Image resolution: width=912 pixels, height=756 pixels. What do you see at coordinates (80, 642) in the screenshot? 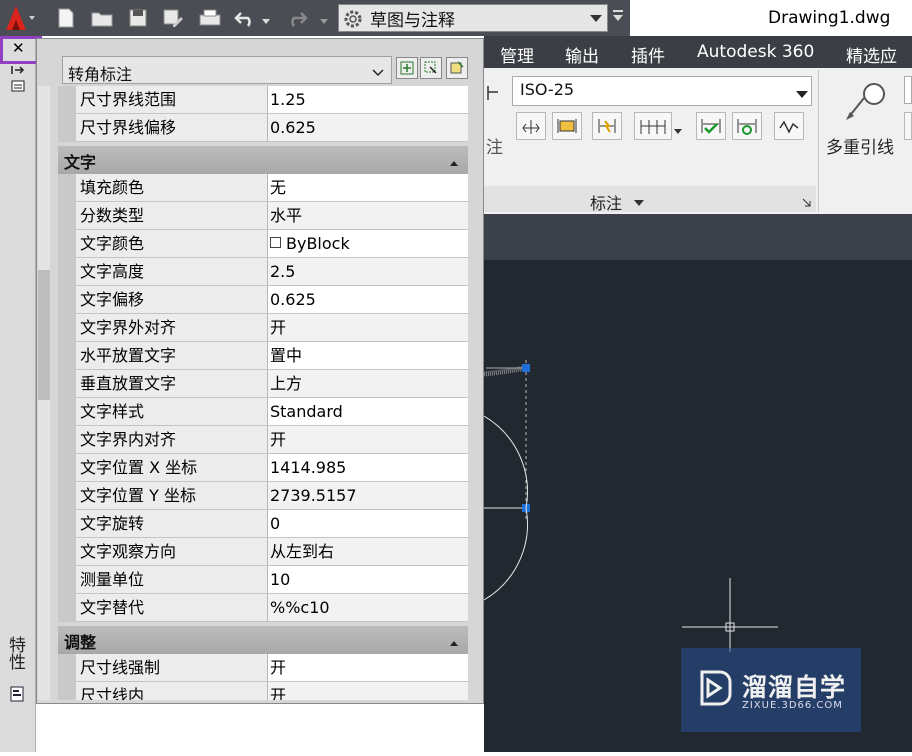
I see `category-title: 调整` at bounding box center [80, 642].